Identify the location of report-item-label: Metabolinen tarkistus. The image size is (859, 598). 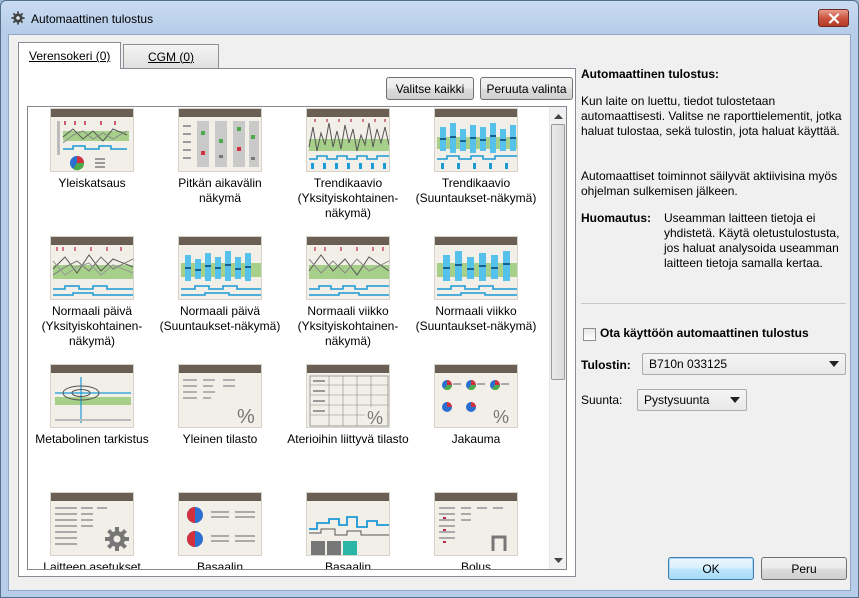
(92, 439).